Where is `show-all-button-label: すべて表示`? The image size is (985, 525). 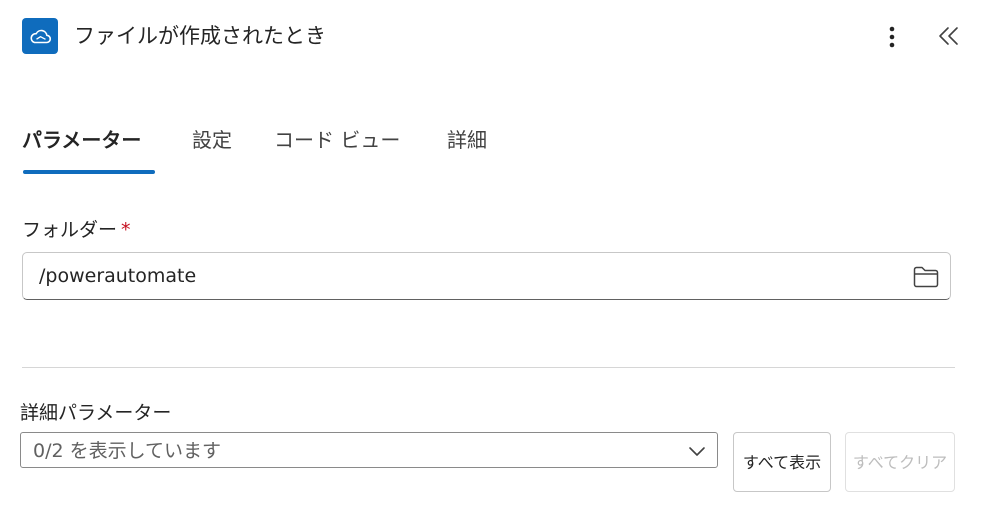 show-all-button-label: すべて表示 is located at coordinates (782, 462).